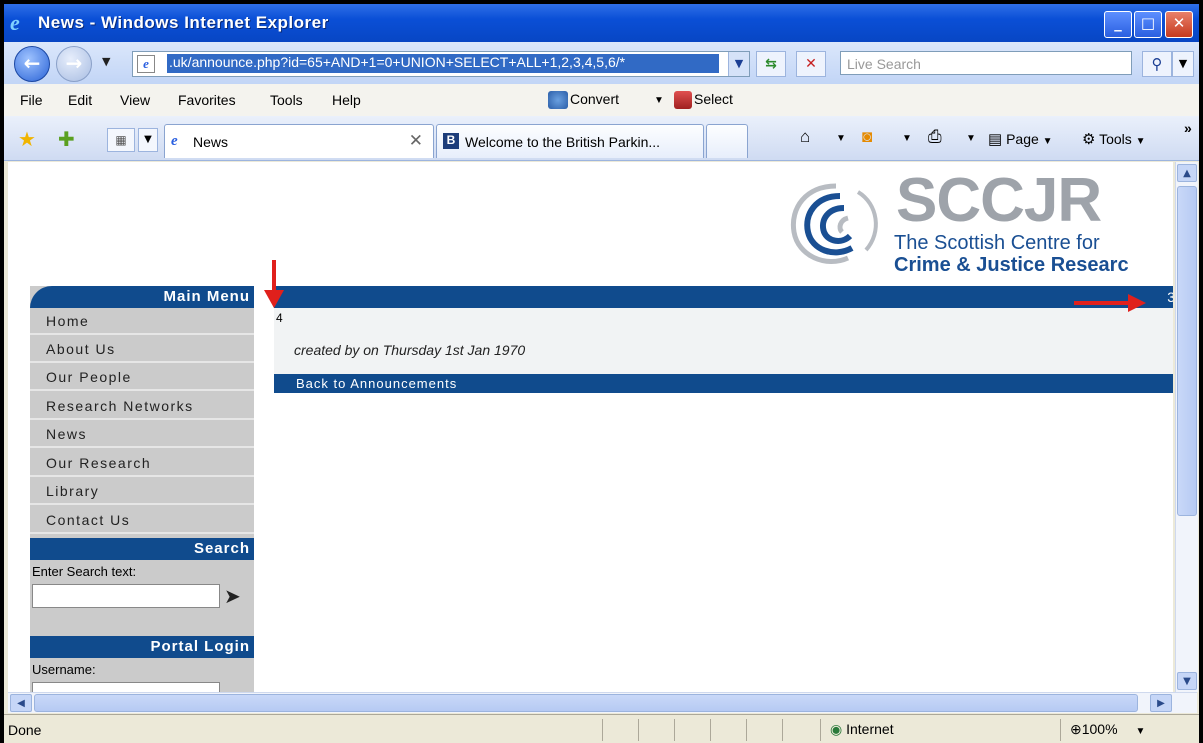 This screenshot has height=743, width=1203. What do you see at coordinates (1148, 24) in the screenshot?
I see `maximize-button: □` at bounding box center [1148, 24].